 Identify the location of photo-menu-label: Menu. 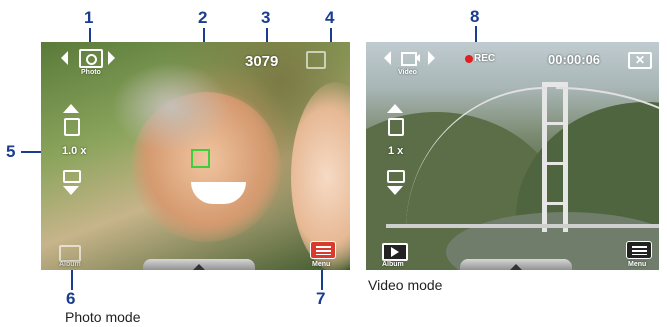
(321, 264).